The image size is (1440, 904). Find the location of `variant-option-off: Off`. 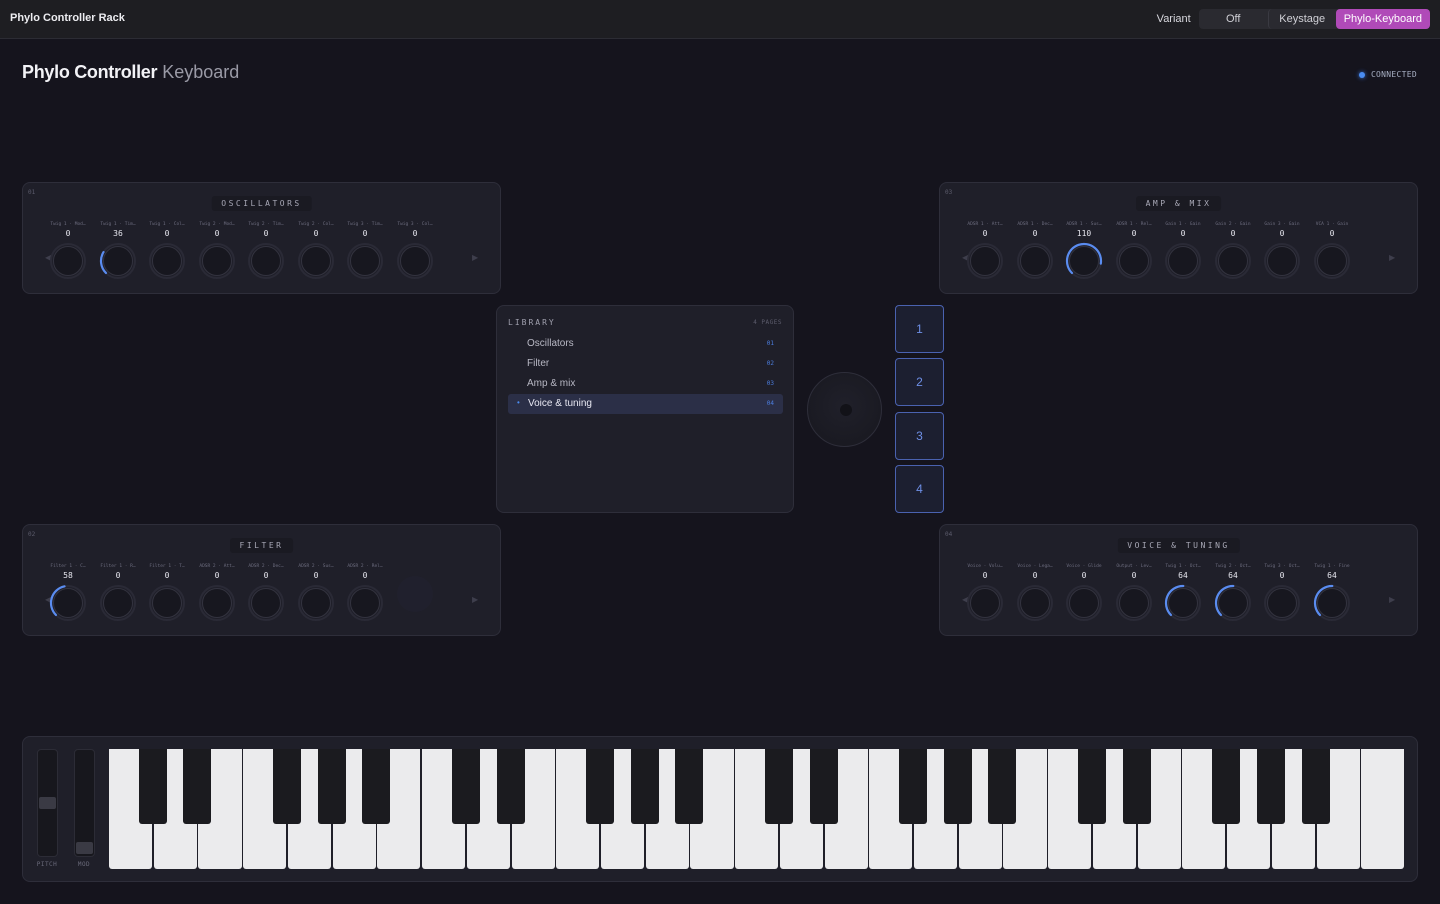

variant-option-off: Off is located at coordinates (1233, 19).